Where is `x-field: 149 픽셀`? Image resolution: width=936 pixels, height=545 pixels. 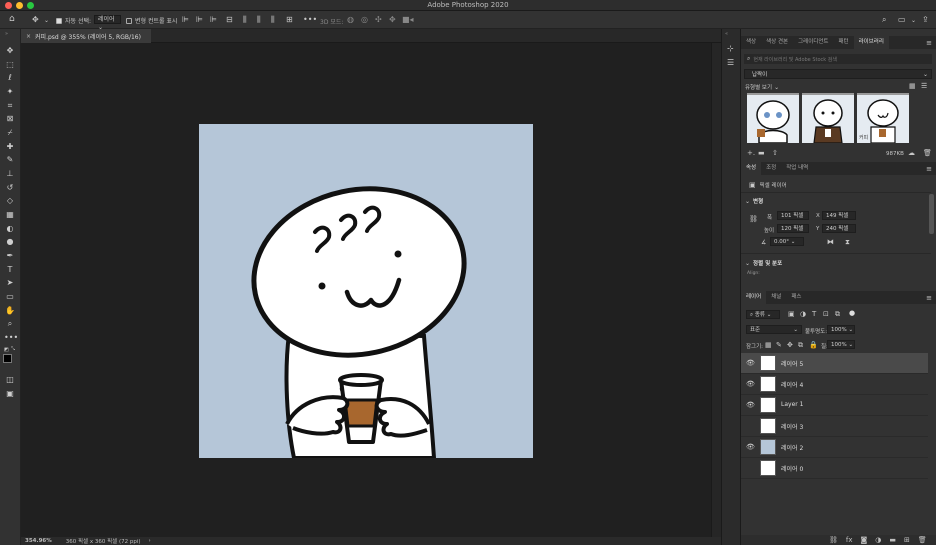
x-field: 149 픽셀 is located at coordinates (839, 215).